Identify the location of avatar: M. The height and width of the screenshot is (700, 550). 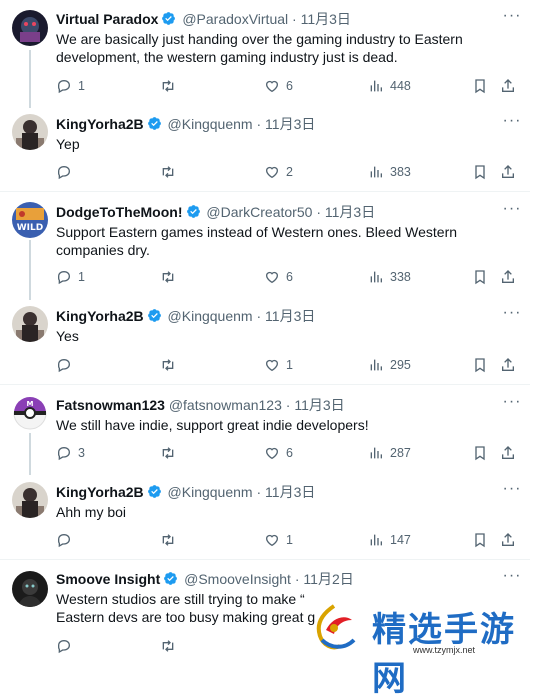
(30, 413).